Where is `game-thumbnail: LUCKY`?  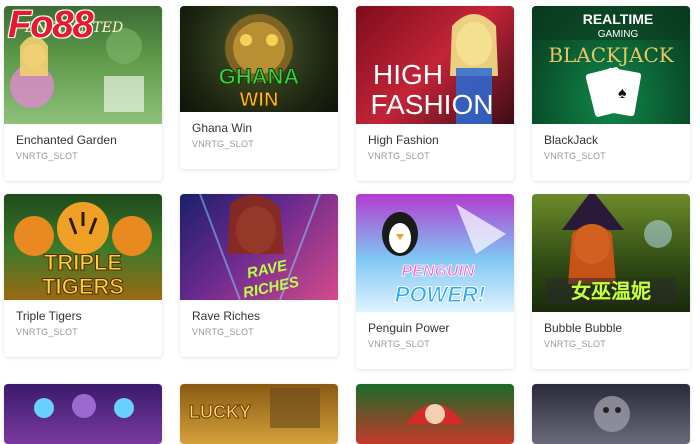 game-thumbnail: LUCKY is located at coordinates (259, 414).